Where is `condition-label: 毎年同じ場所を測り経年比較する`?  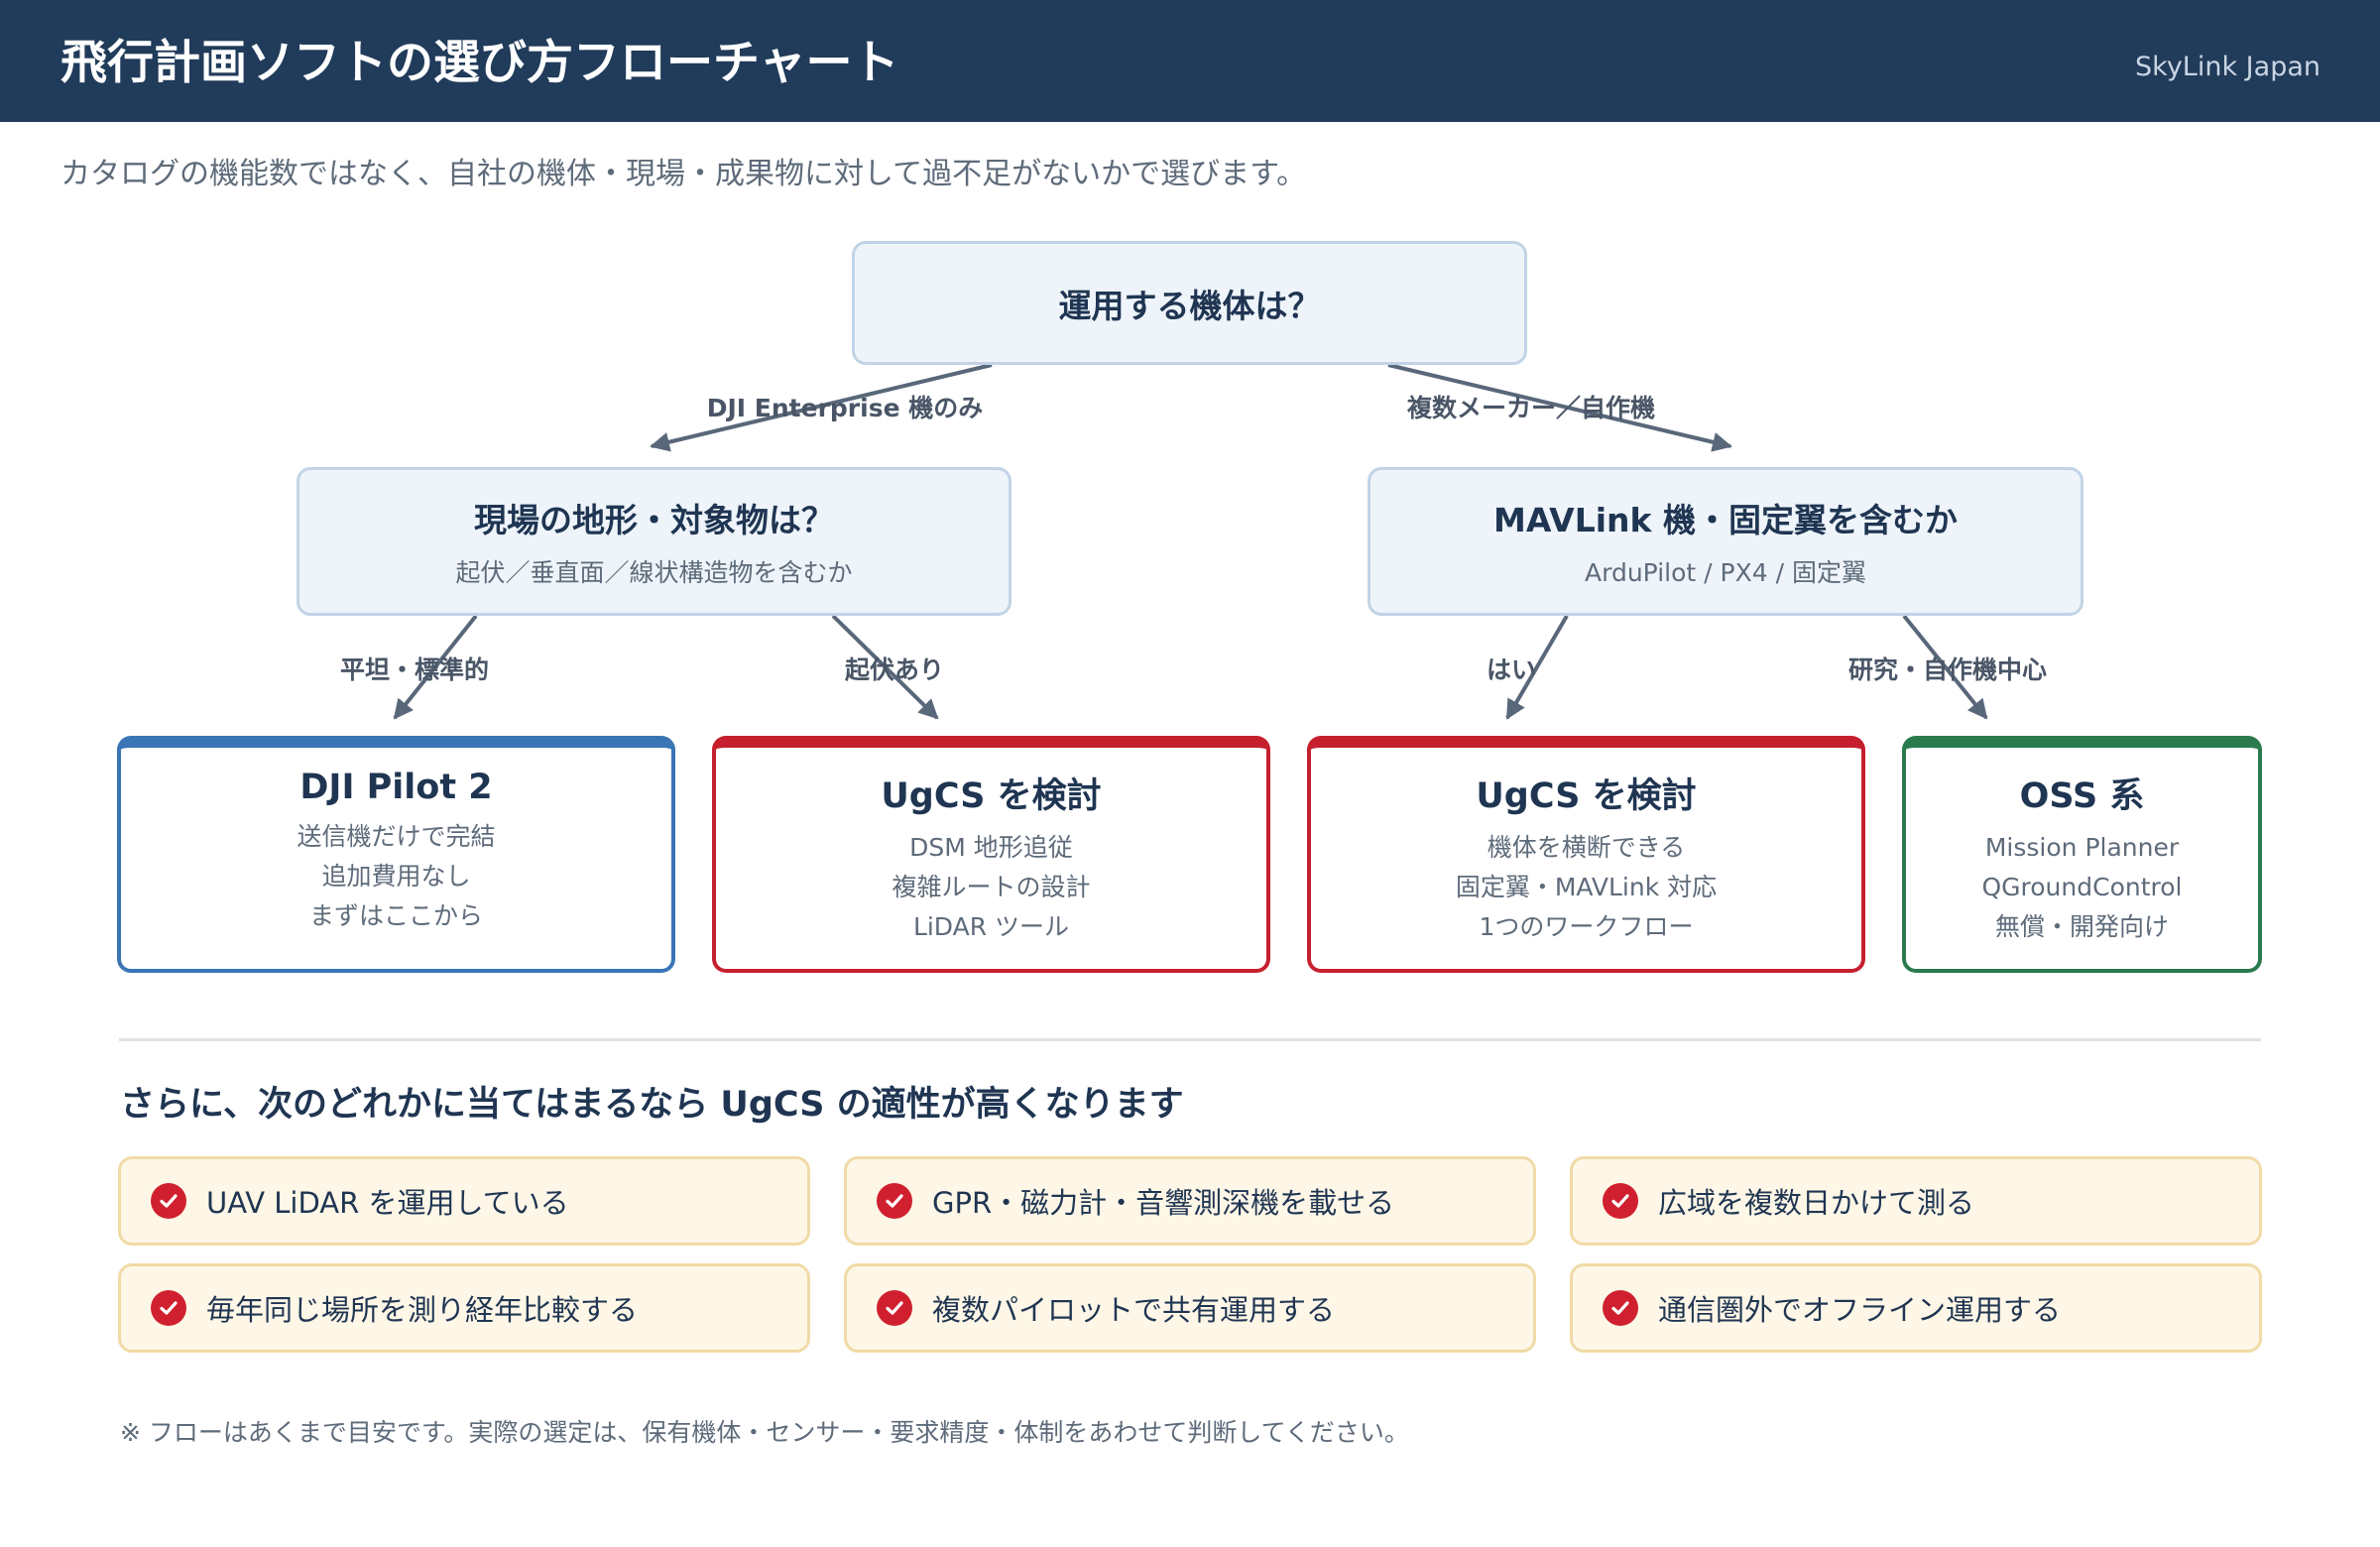 condition-label: 毎年同じ場所を測り経年比較する is located at coordinates (422, 1310).